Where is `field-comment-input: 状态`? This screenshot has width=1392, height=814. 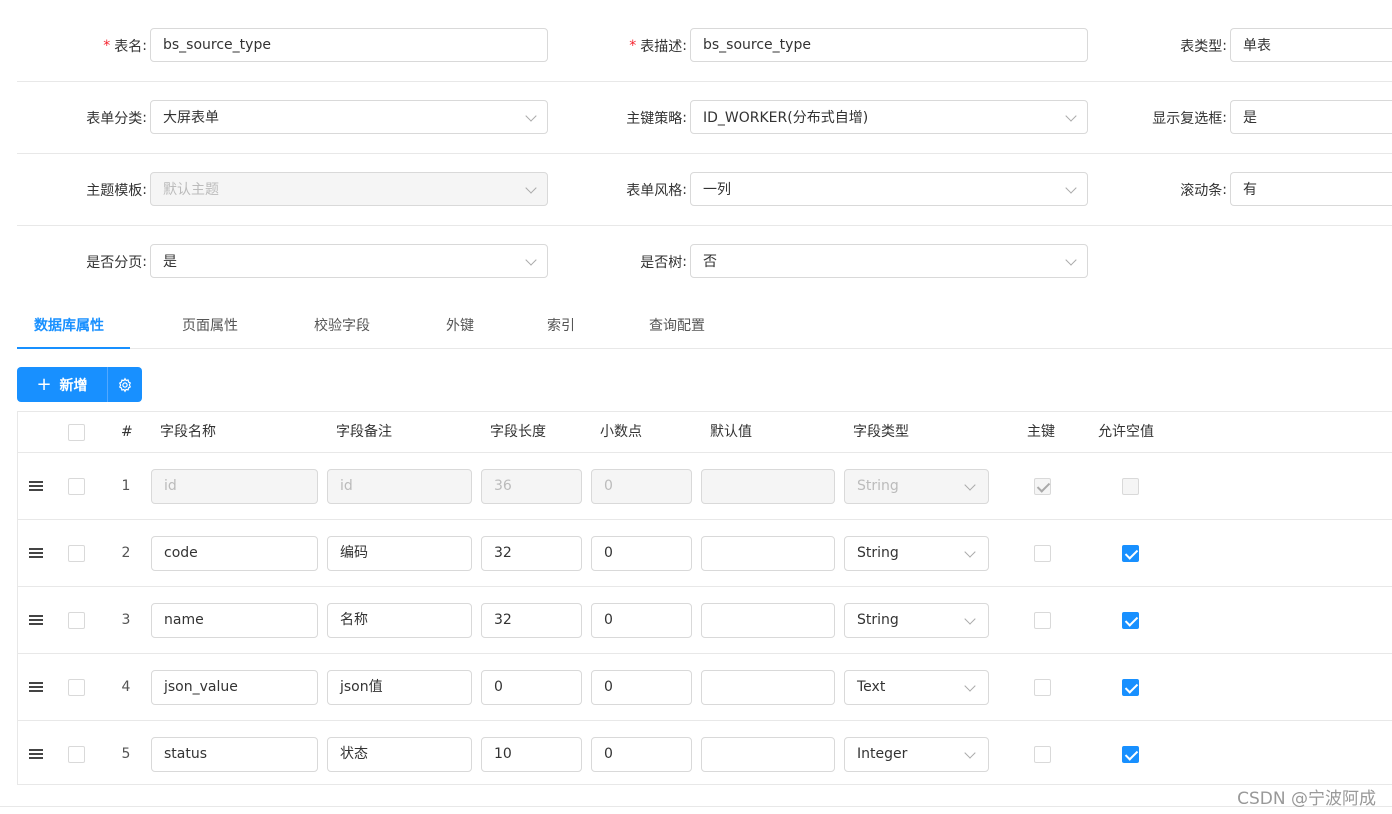 field-comment-input: 状态 is located at coordinates (399, 754).